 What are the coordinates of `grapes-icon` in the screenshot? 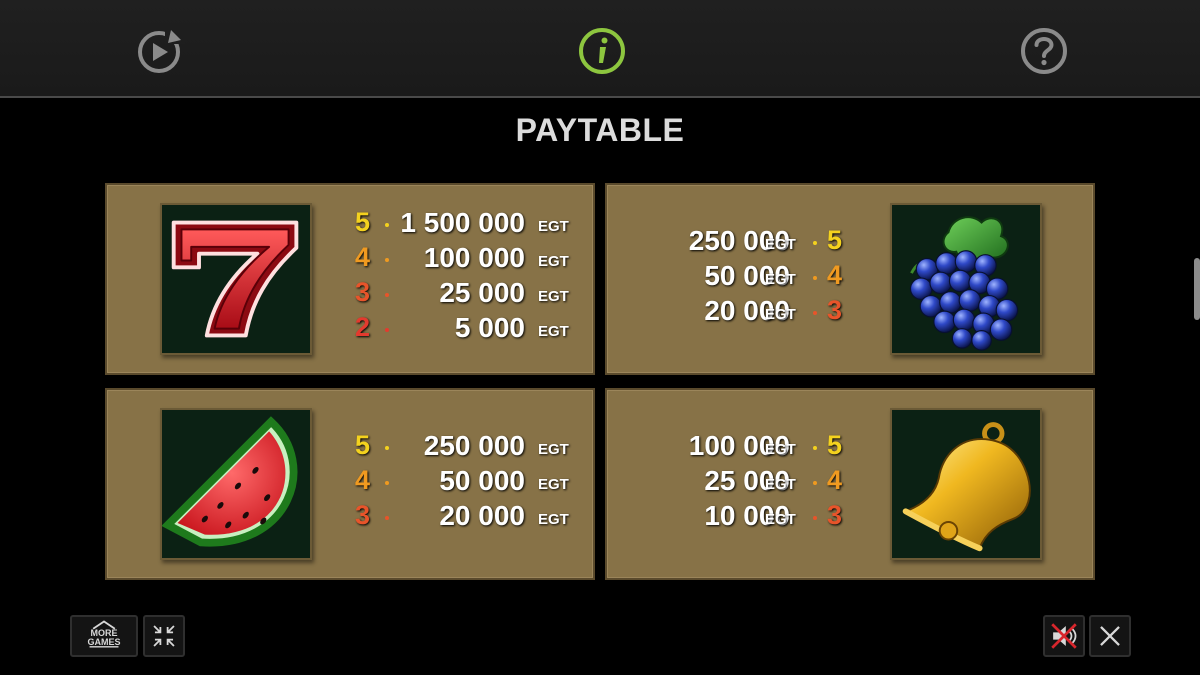 It's located at (964, 283).